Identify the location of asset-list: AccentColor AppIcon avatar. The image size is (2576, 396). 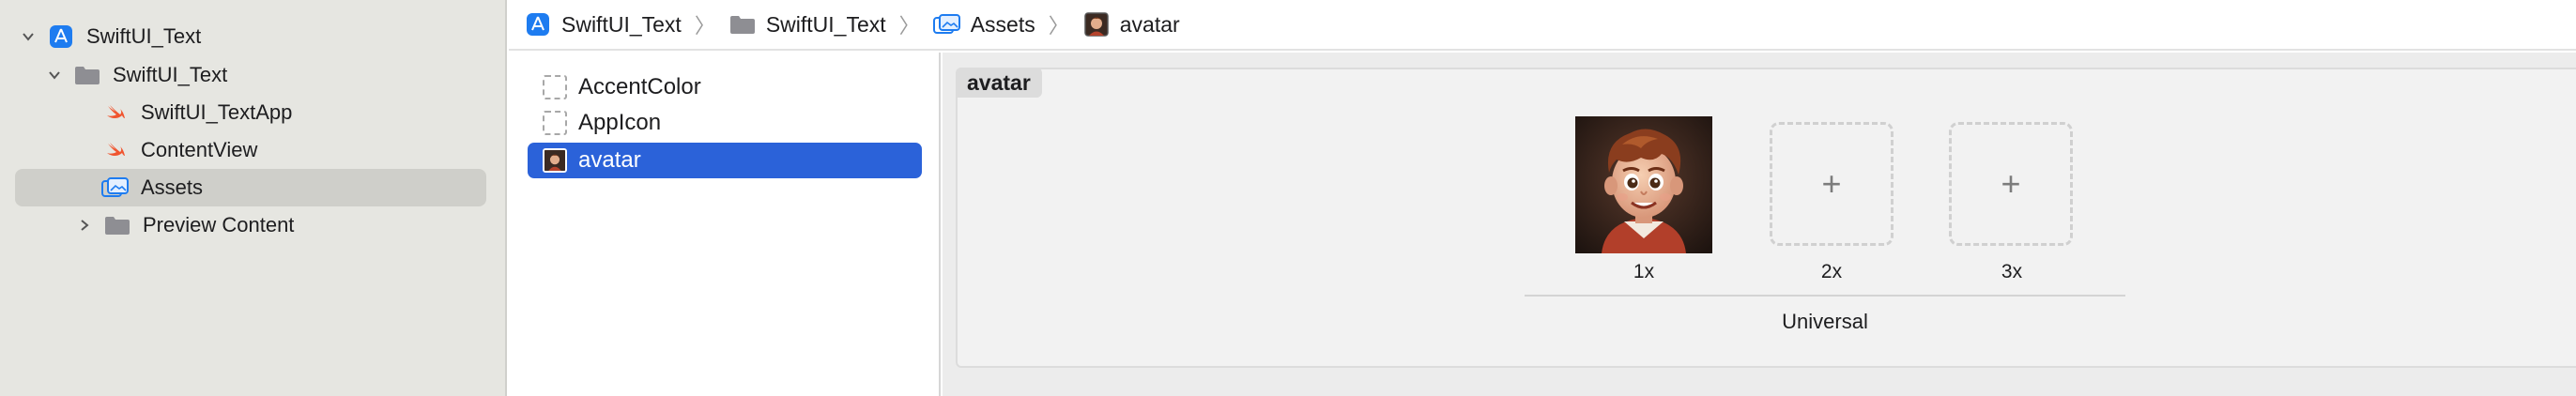
(725, 225).